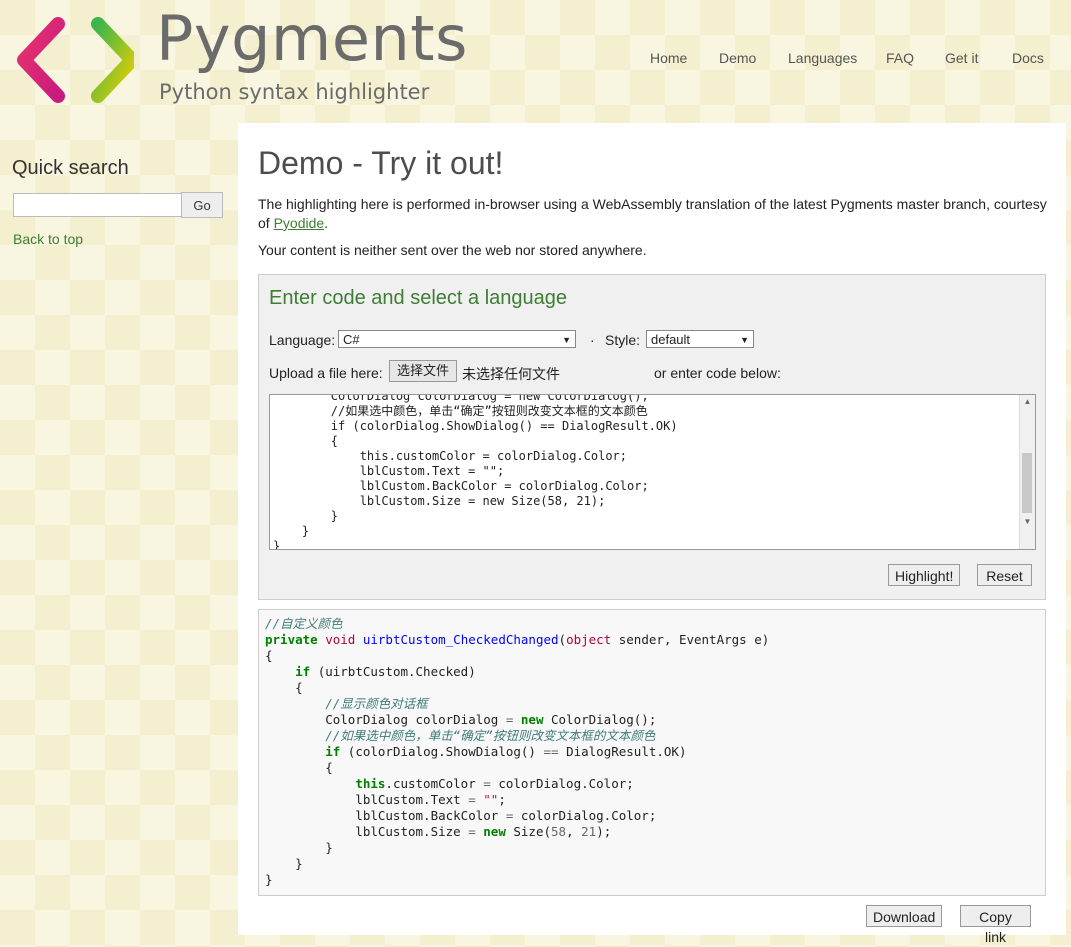 The image size is (1071, 947). What do you see at coordinates (351, 339) in the screenshot?
I see `language-value: C#` at bounding box center [351, 339].